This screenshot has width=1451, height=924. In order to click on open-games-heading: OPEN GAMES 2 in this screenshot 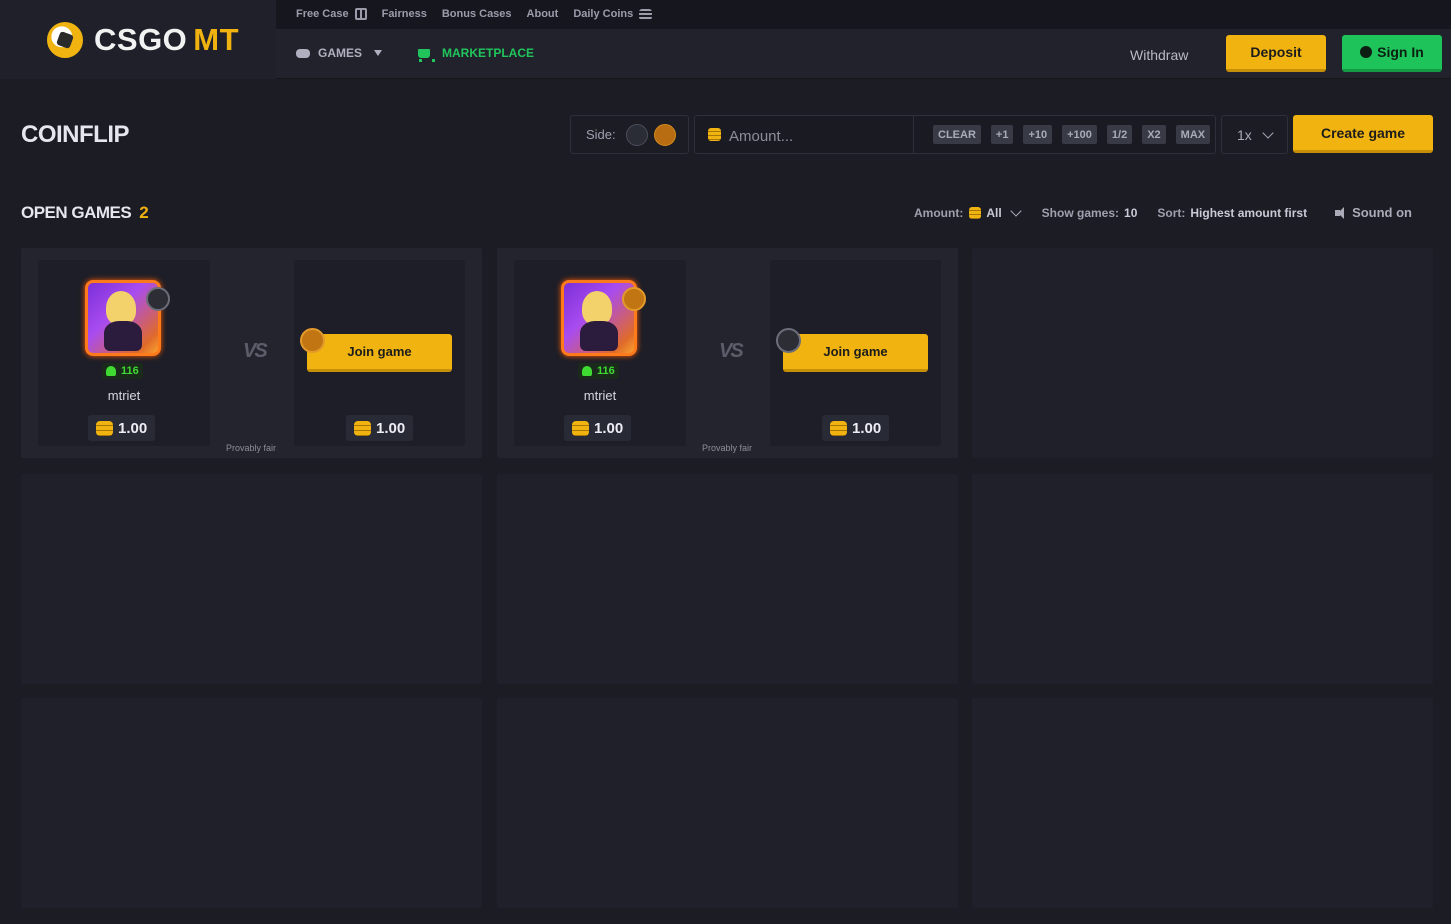, I will do `click(85, 213)`.